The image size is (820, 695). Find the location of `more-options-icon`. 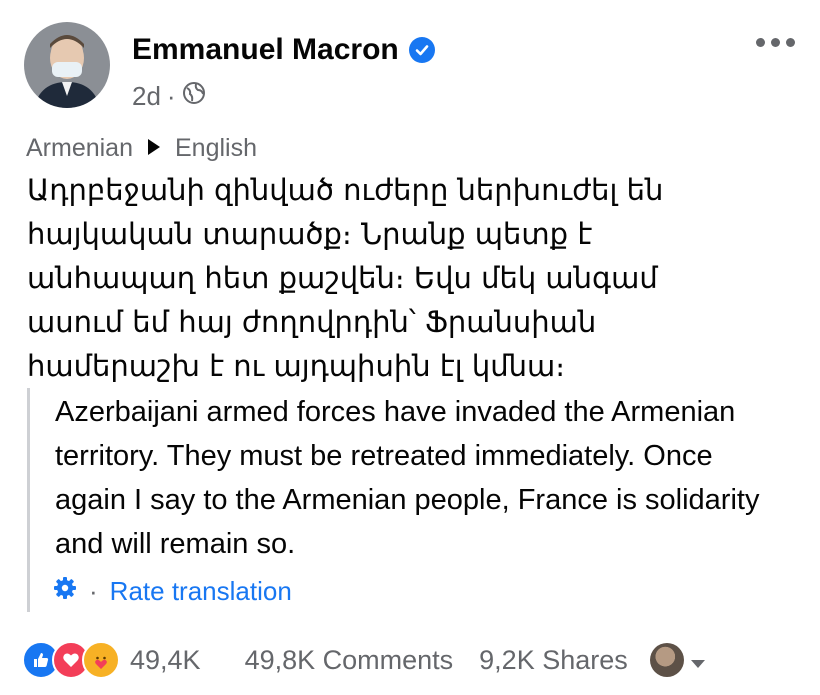

more-options-icon is located at coordinates (775, 42).